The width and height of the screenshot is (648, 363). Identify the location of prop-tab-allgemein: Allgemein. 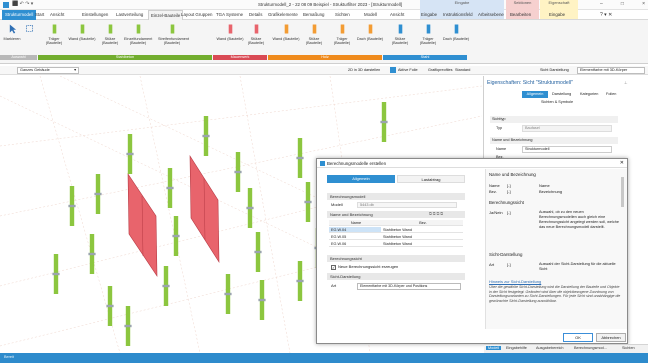
(535, 94).